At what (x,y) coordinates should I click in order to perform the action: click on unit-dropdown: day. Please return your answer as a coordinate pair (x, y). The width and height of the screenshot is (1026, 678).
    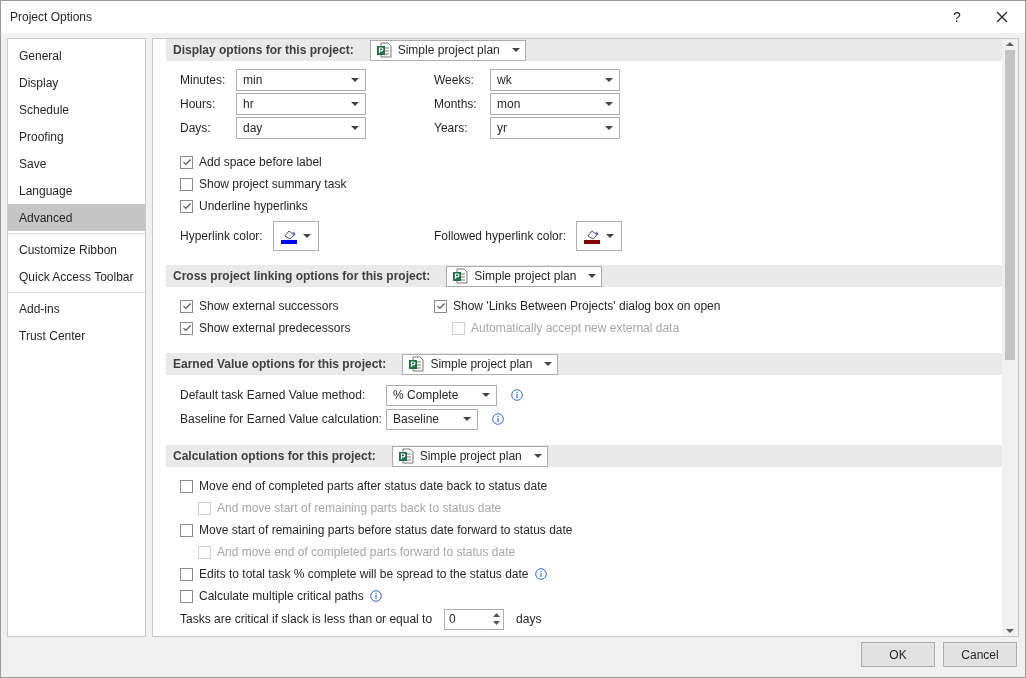
    Looking at the image, I should click on (301, 128).